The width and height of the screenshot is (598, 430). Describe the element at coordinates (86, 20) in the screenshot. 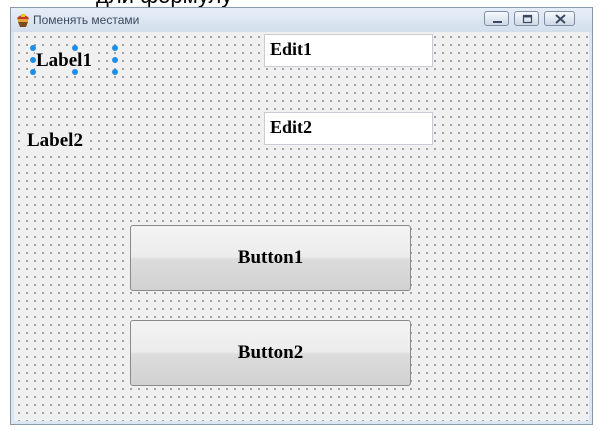

I see `window-title: Поменять местами` at that location.